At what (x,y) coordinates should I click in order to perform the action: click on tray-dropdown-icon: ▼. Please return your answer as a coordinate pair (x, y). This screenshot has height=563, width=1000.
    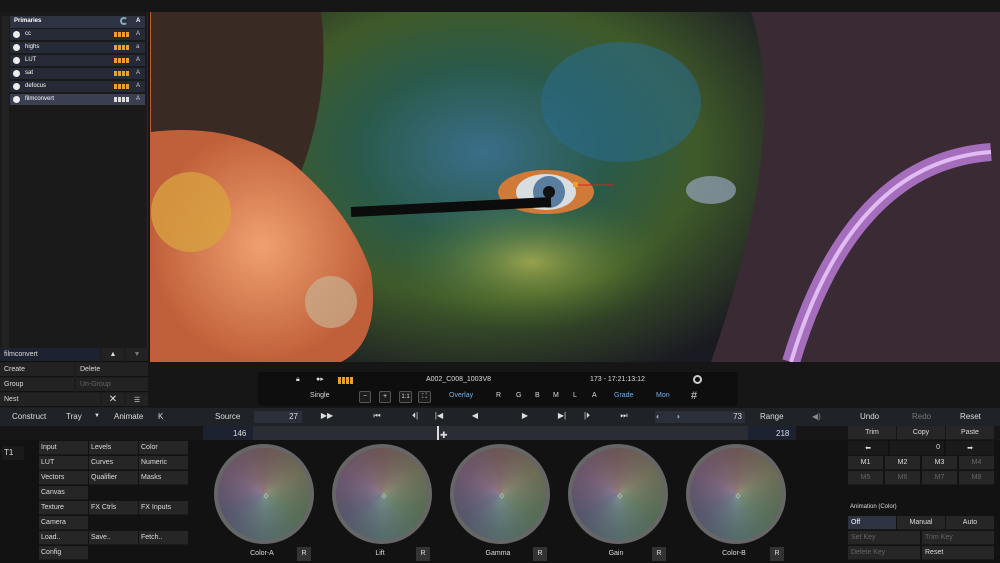
    Looking at the image, I should click on (97, 416).